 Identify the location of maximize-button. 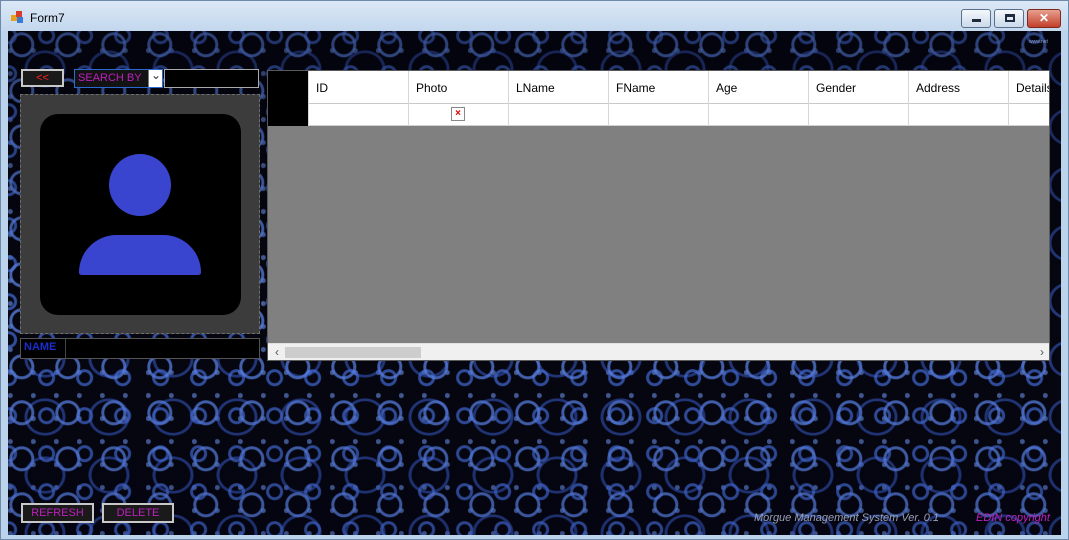
(1009, 18).